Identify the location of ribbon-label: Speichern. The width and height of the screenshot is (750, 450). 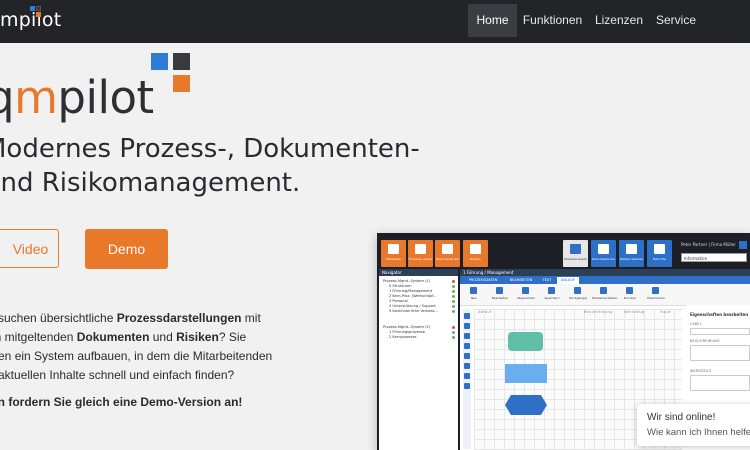
(552, 298).